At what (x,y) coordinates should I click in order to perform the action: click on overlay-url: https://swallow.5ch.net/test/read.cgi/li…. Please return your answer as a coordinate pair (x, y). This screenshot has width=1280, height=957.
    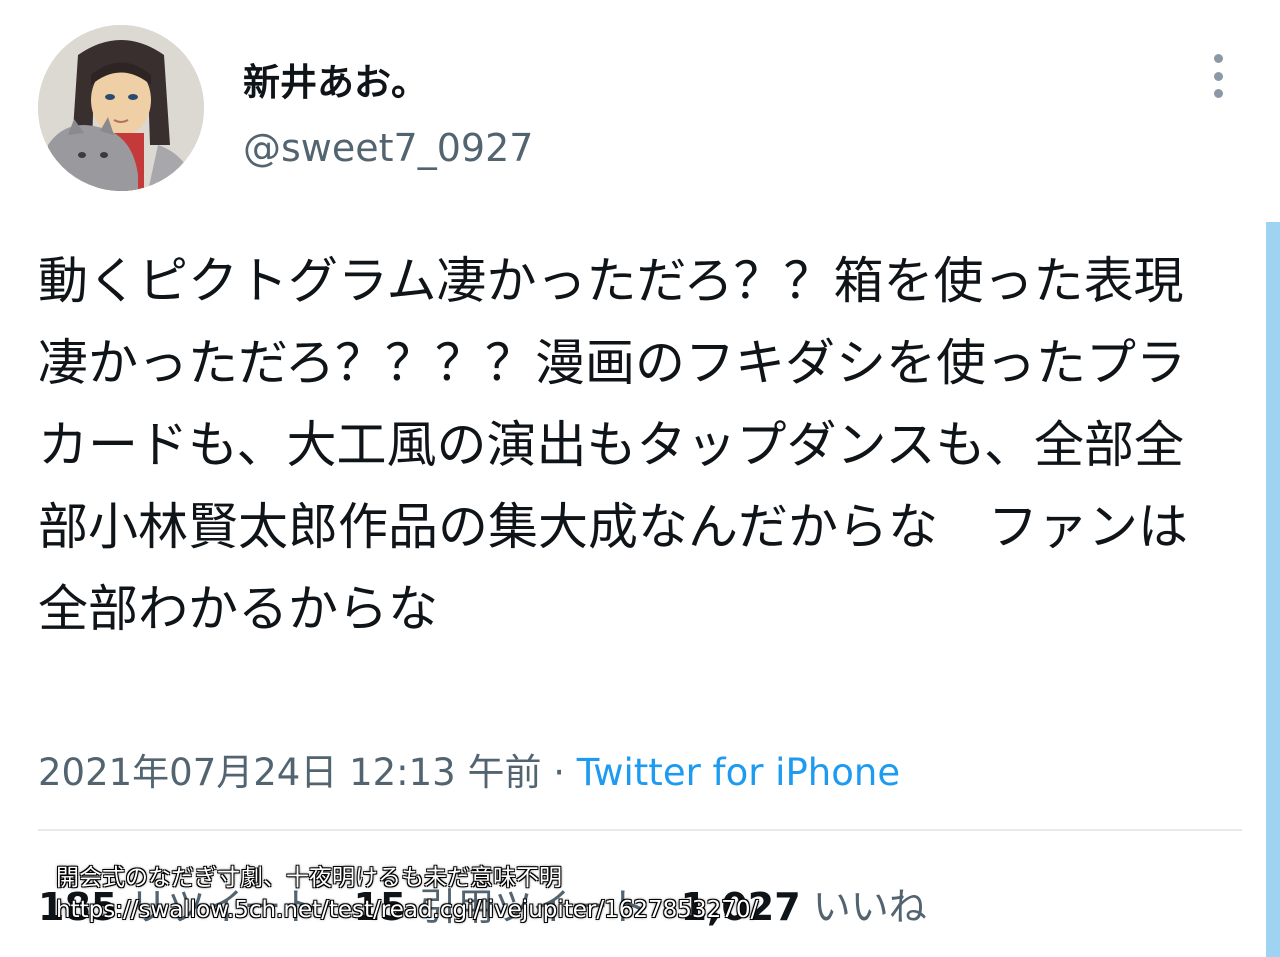
    Looking at the image, I should click on (407, 910).